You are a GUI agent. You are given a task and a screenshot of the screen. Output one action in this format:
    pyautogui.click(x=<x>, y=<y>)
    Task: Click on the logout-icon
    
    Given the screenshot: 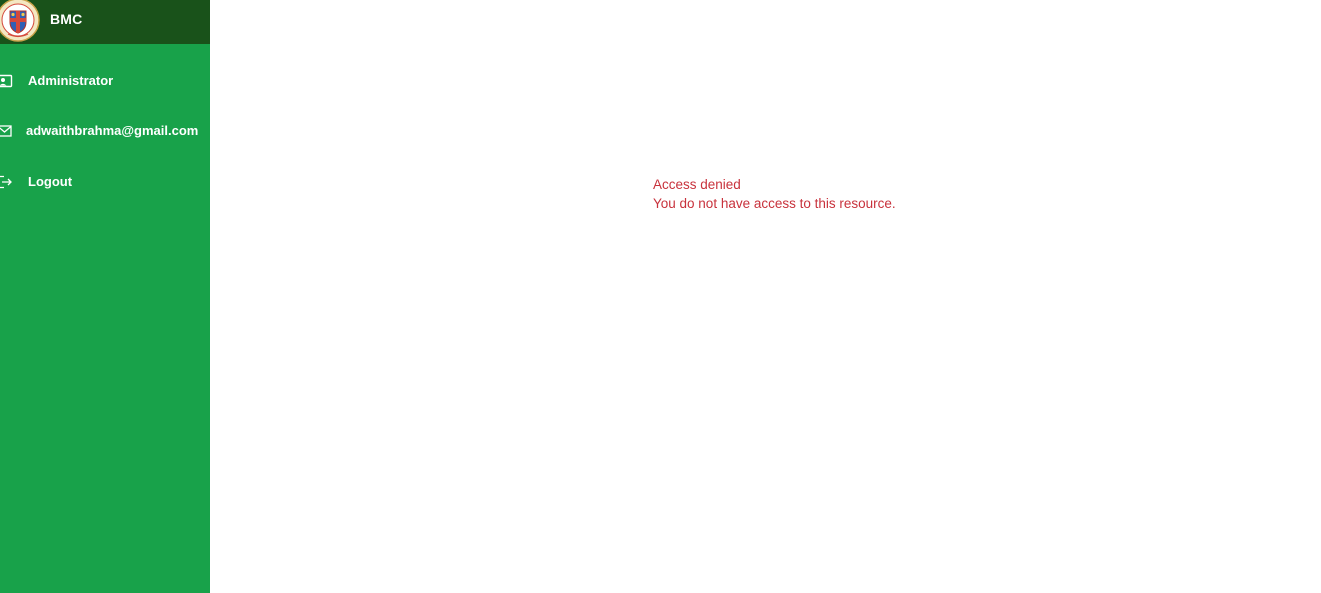 What is the action you would take?
    pyautogui.click(x=6, y=182)
    